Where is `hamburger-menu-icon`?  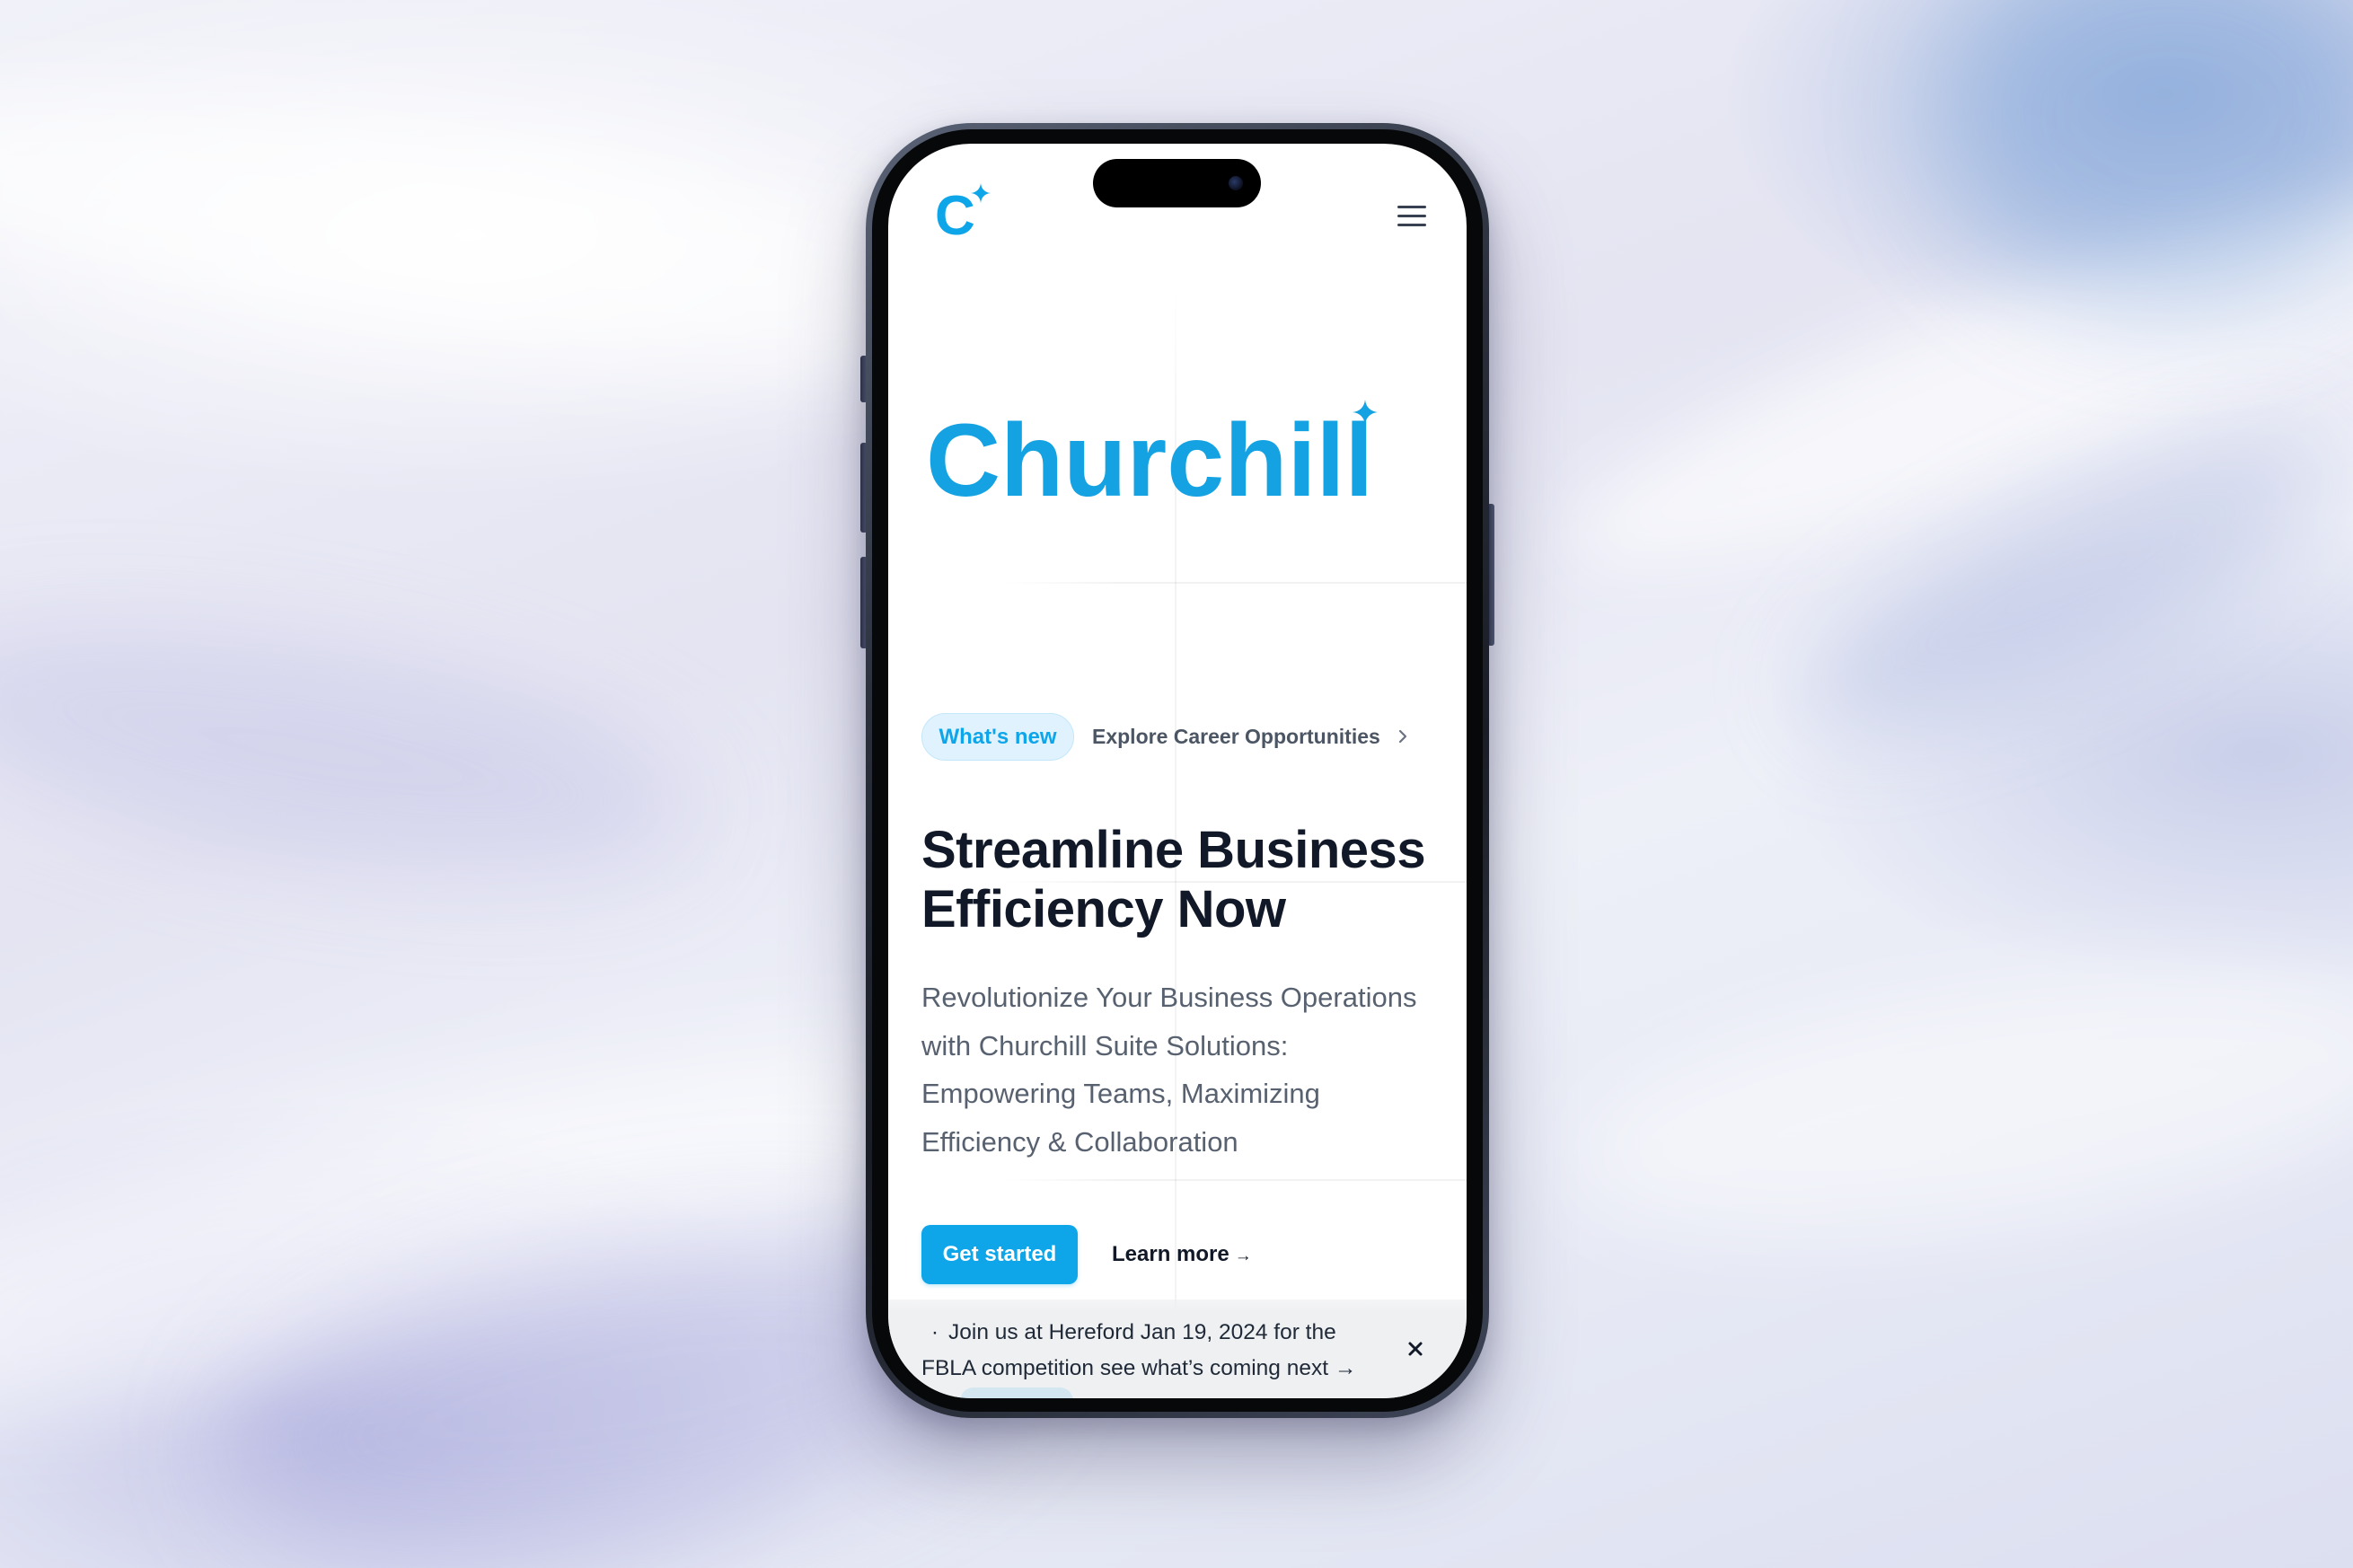
hamburger-menu-icon is located at coordinates (1412, 216).